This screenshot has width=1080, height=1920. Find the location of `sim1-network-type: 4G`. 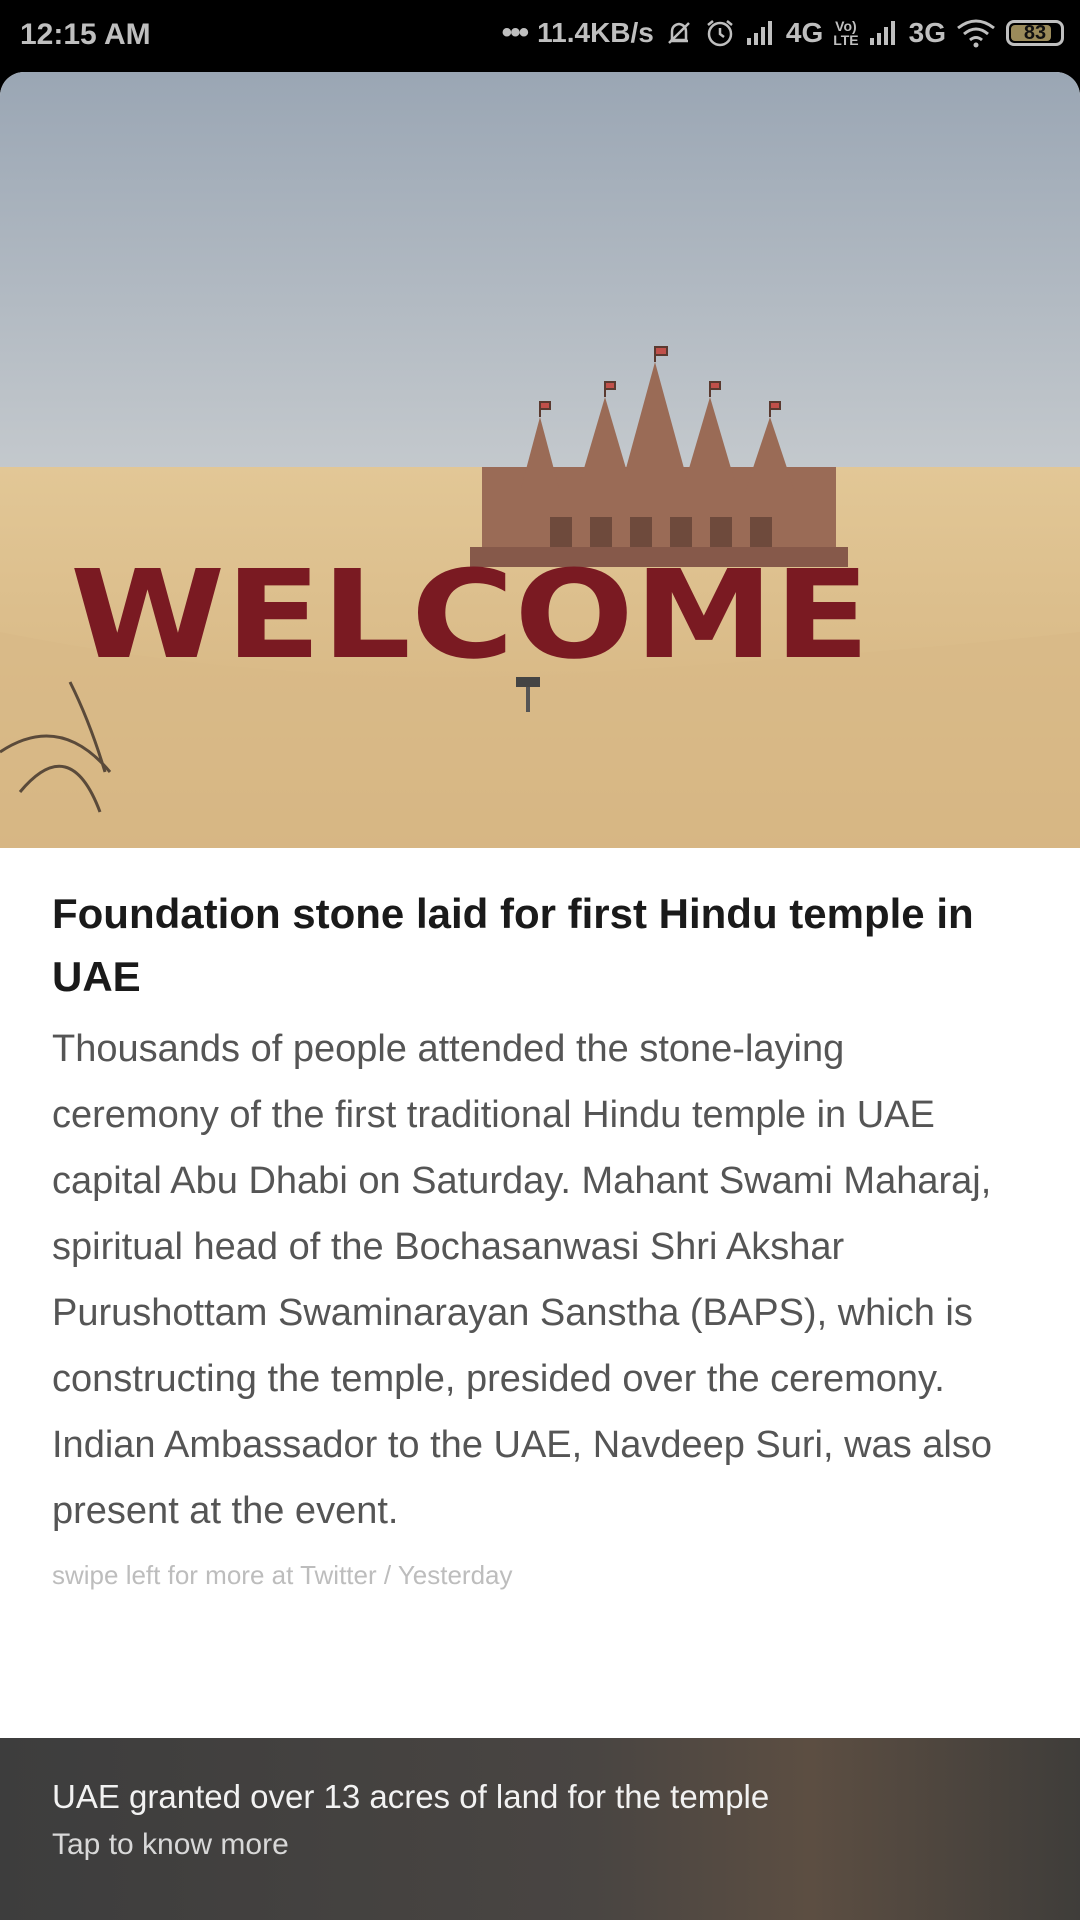

sim1-network-type: 4G is located at coordinates (804, 32).